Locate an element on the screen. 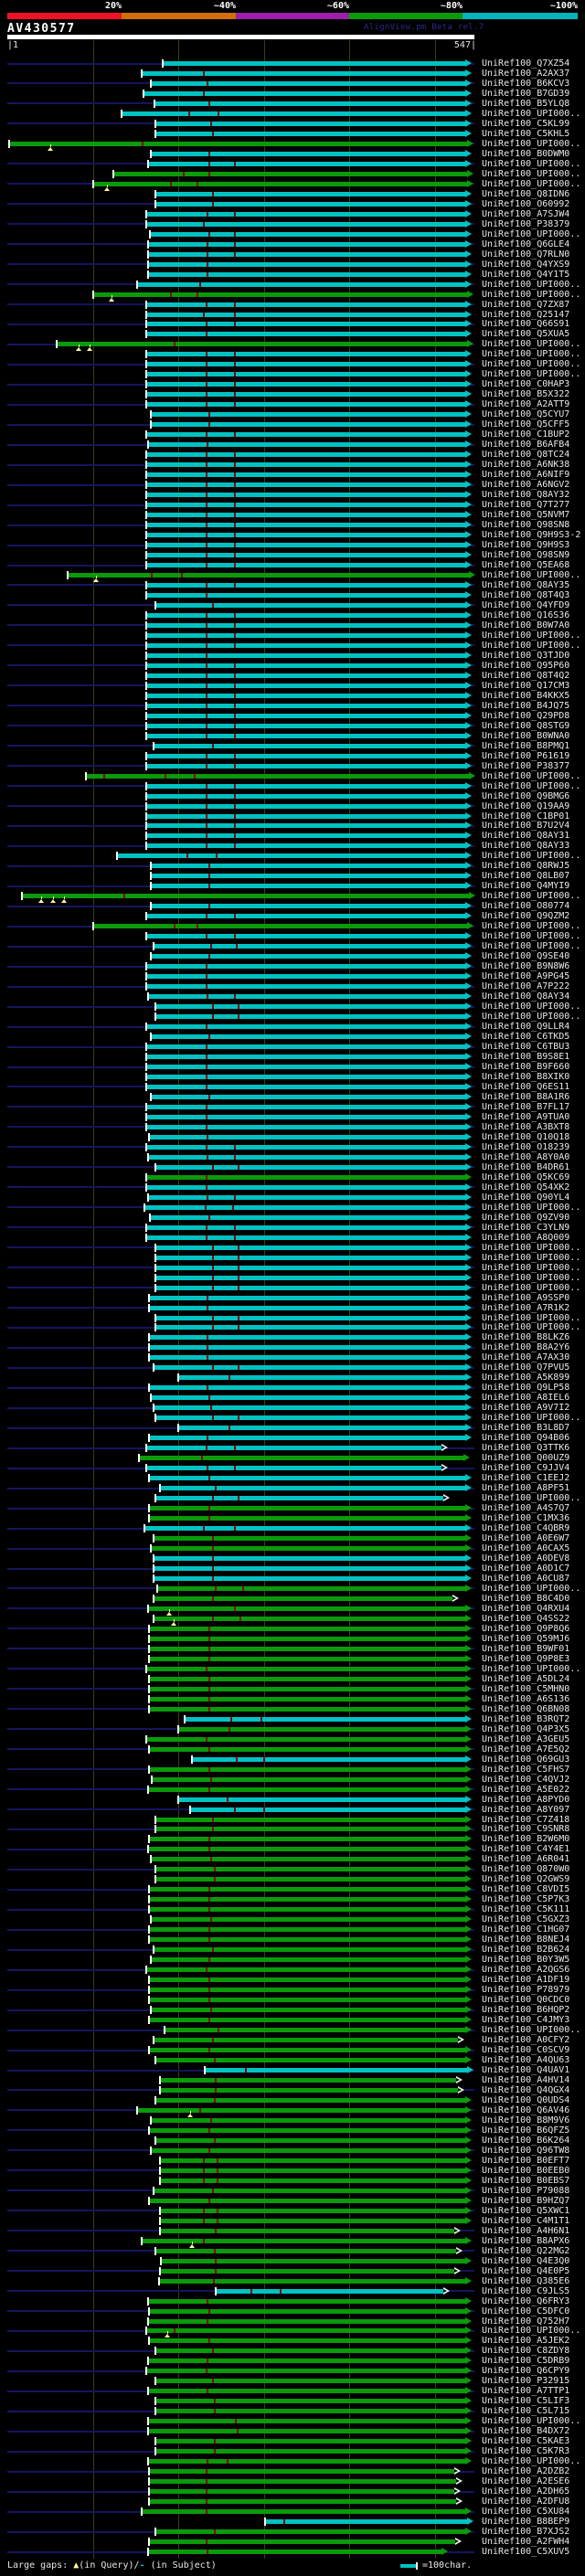 The height and width of the screenshot is (2576, 585). alignment-row: UniRef100_Q385E6 is located at coordinates (293, 2281).